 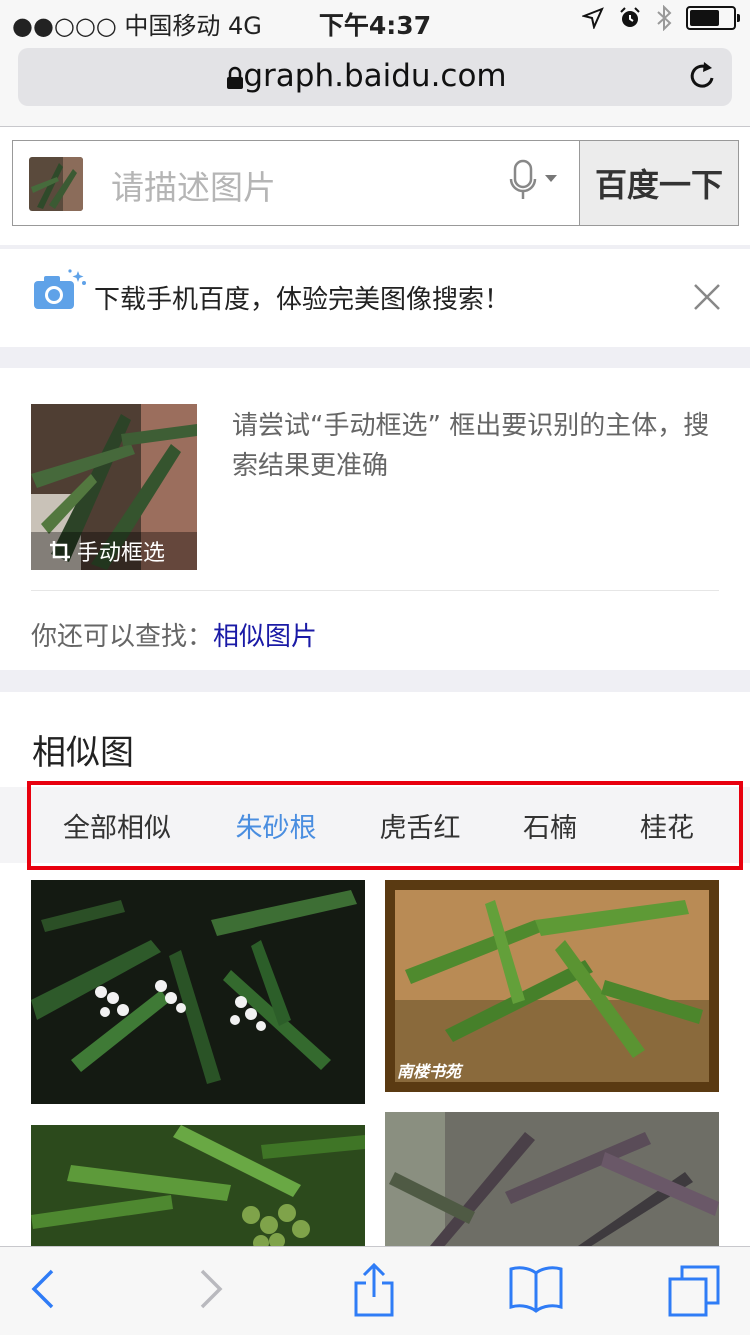 What do you see at coordinates (56, 184) in the screenshot?
I see `query-image-thumbnail` at bounding box center [56, 184].